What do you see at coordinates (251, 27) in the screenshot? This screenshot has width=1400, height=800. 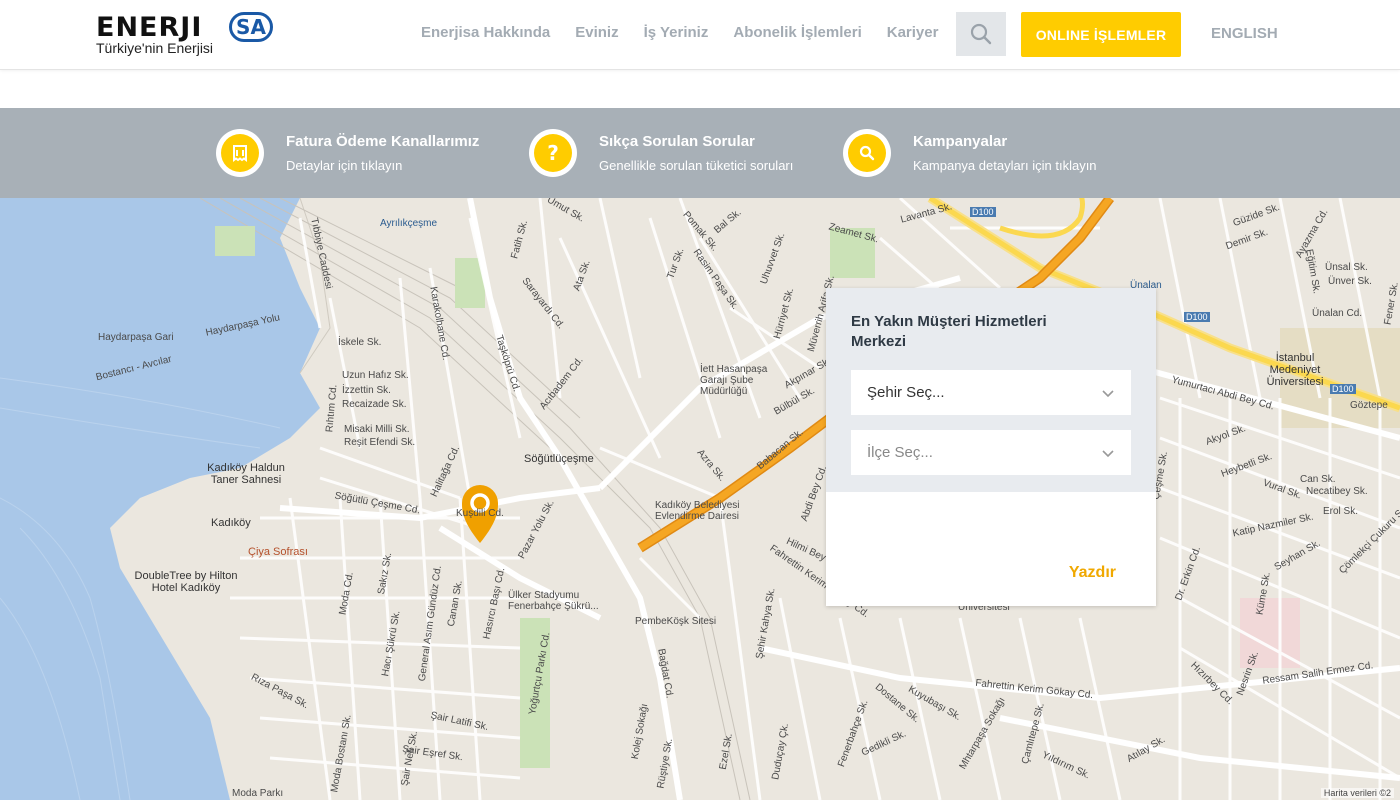 I see `logo-badge: SA` at bounding box center [251, 27].